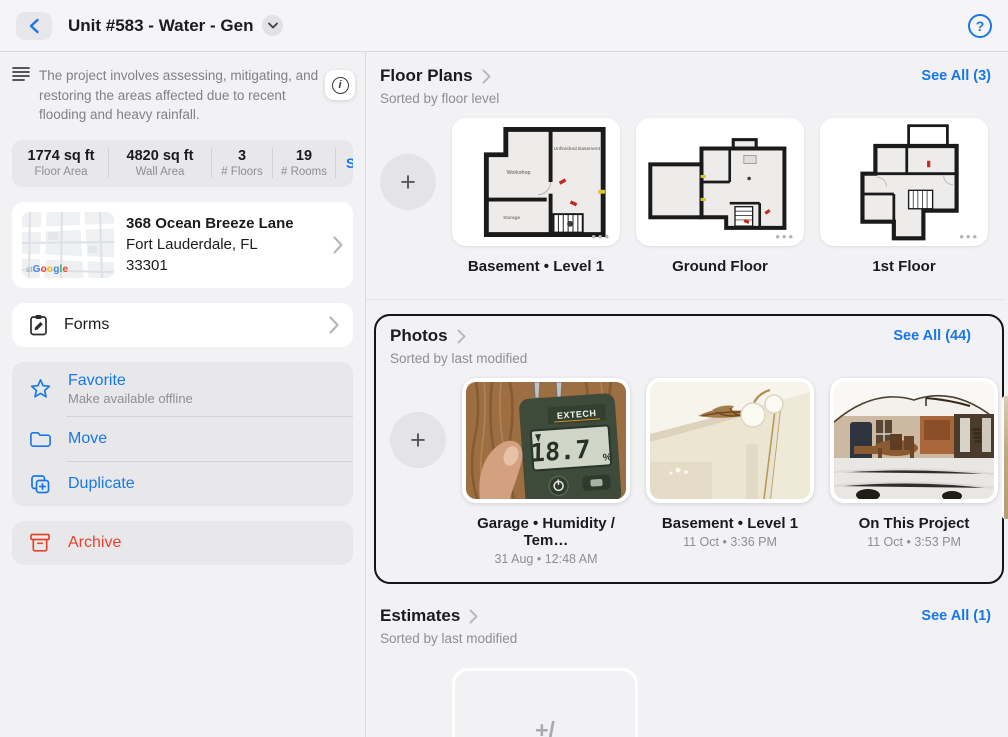  I want to click on address-line3: 33301, so click(147, 266).